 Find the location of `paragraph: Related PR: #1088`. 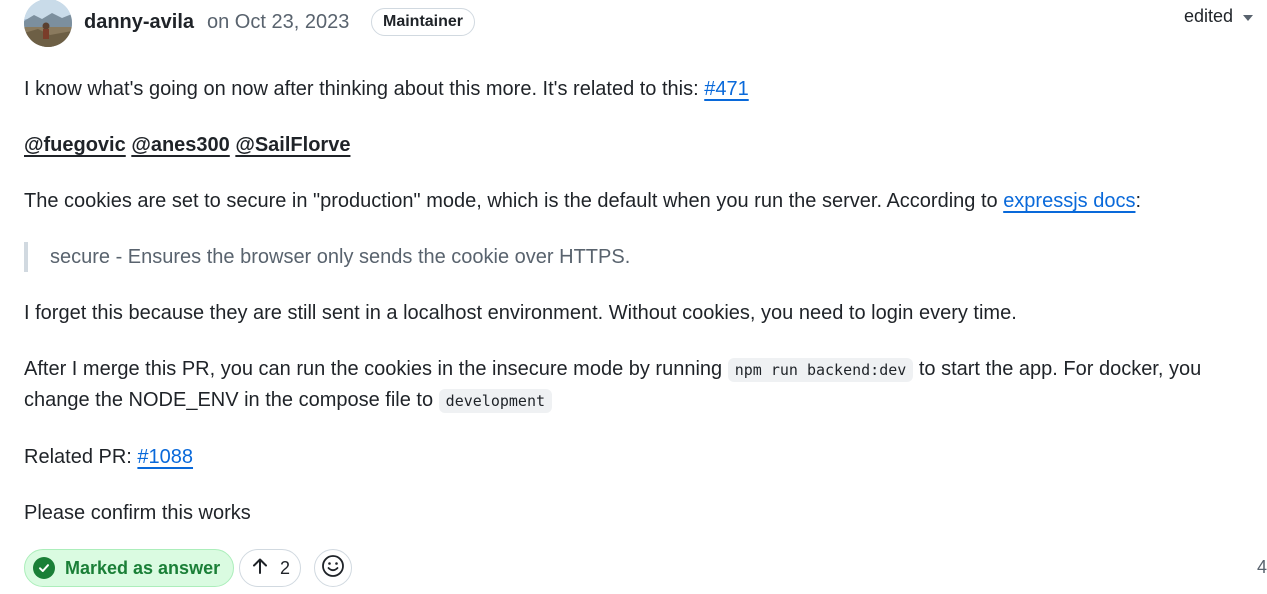

paragraph: Related PR: #1088 is located at coordinates (644, 457).